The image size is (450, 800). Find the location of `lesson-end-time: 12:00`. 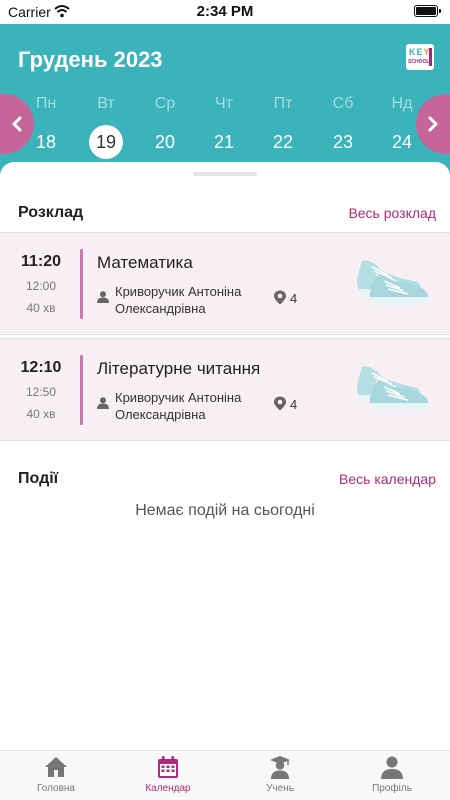

lesson-end-time: 12:00 is located at coordinates (41, 286).